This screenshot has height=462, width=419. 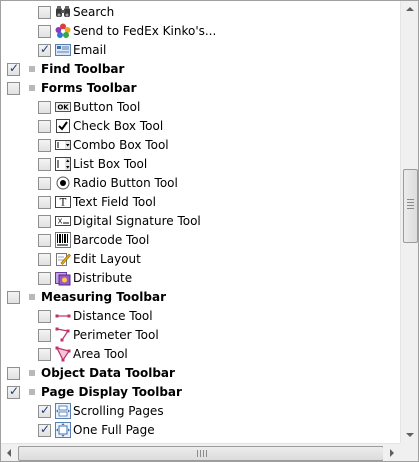 I want to click on tree-item: ✓ Find Toolbar, so click(x=200, y=69).